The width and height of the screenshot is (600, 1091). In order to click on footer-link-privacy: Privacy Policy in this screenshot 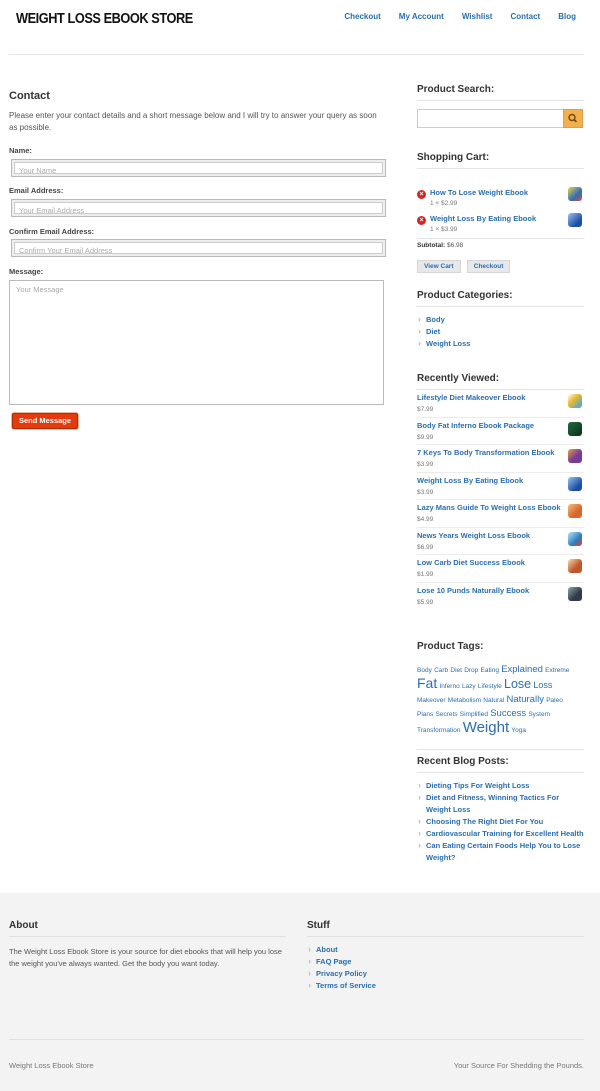, I will do `click(407, 974)`.